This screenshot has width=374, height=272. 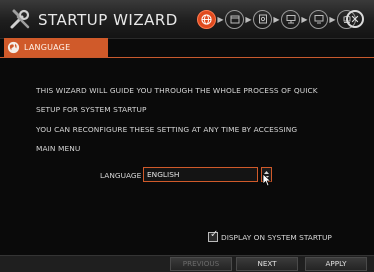 What do you see at coordinates (91, 109) in the screenshot?
I see `intro-line-2: SETUP FOR SYSTEM STARTUP` at bounding box center [91, 109].